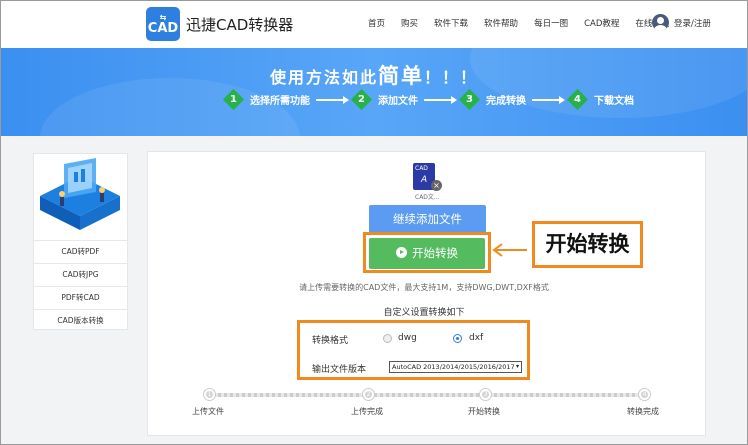  I want to click on banner-step: 4 下载文档, so click(600, 99).